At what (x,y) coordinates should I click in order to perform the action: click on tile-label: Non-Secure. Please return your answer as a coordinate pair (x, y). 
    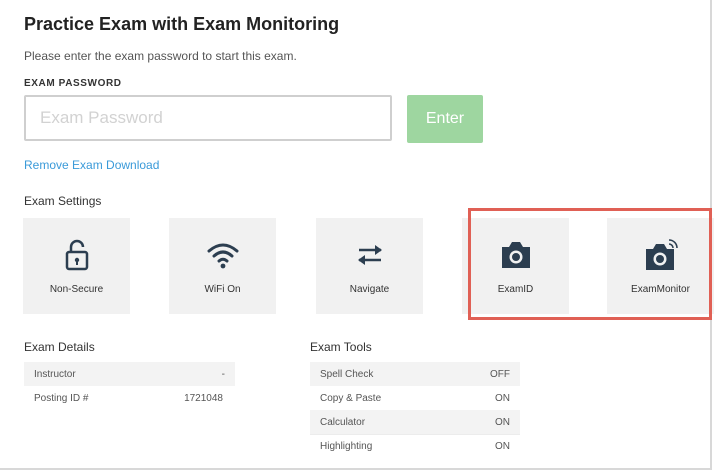
    Looking at the image, I should click on (76, 289).